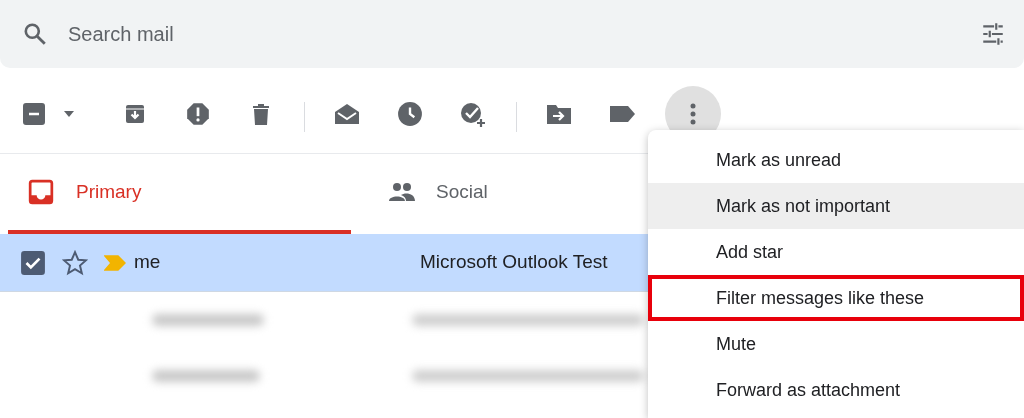  Describe the element at coordinates (693, 114) in the screenshot. I see `more-icon` at that location.